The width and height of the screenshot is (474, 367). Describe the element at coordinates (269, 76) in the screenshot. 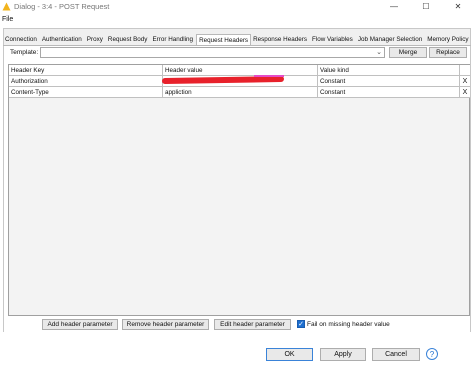

I see `redaction-mark-accent` at that location.